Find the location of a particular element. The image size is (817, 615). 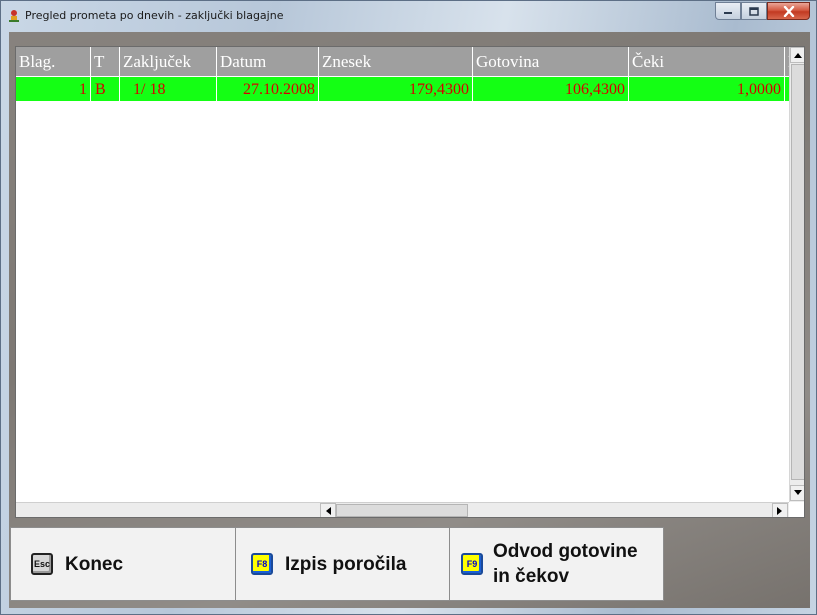

arrow-down-icon is located at coordinates (798, 492).